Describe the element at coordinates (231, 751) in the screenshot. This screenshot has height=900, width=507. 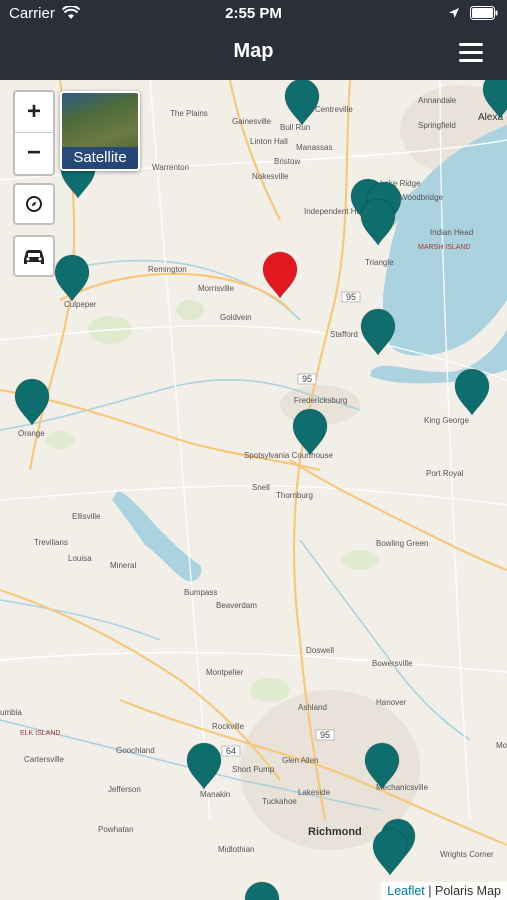
I see `road-label: 64` at that location.